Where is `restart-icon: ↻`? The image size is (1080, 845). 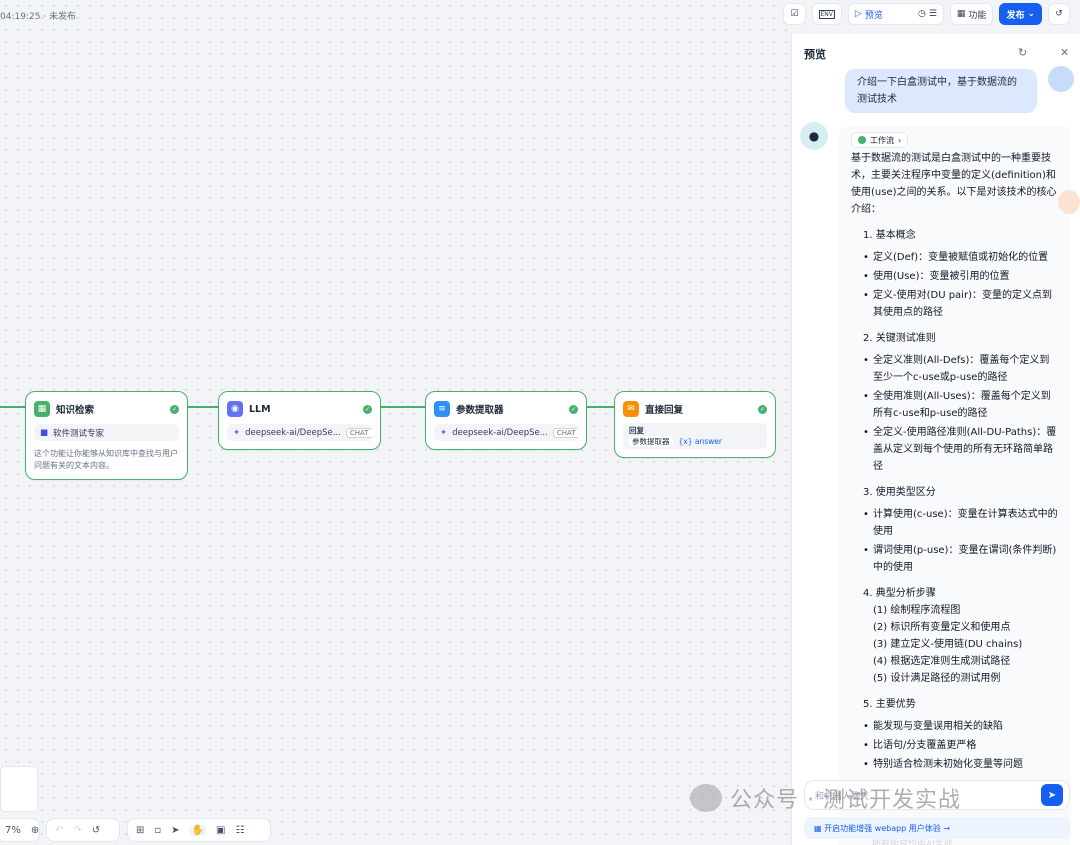 restart-icon: ↻ is located at coordinates (1022, 52).